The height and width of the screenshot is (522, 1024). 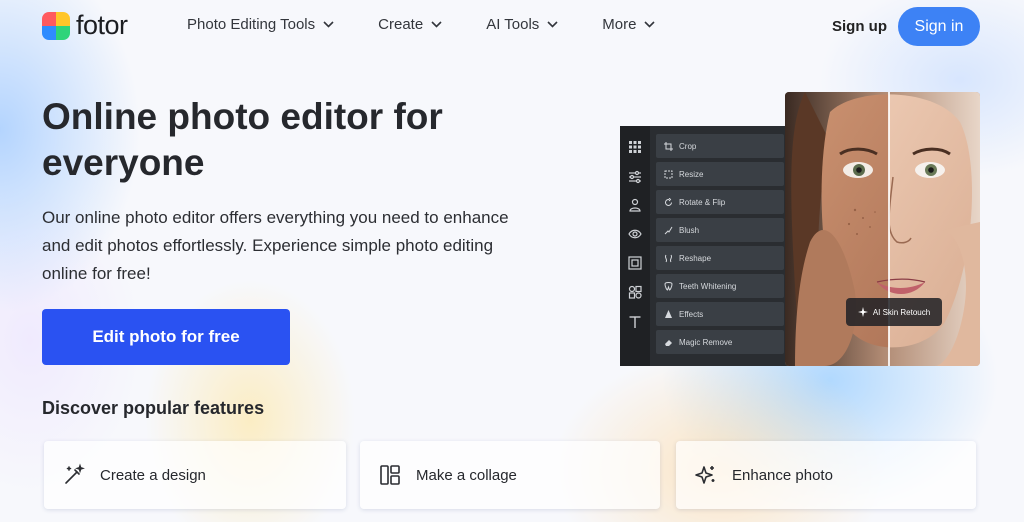 I want to click on menu-item-label: Magic Remove, so click(x=706, y=342).